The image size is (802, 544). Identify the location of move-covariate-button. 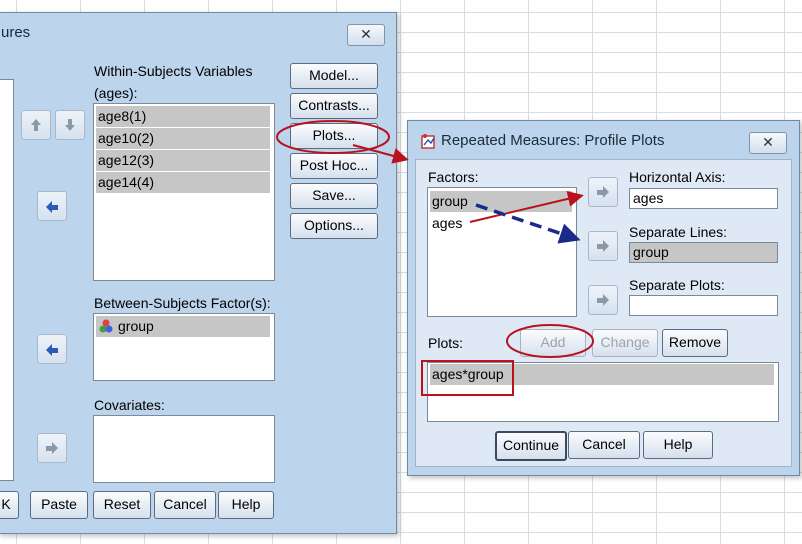
(52, 448).